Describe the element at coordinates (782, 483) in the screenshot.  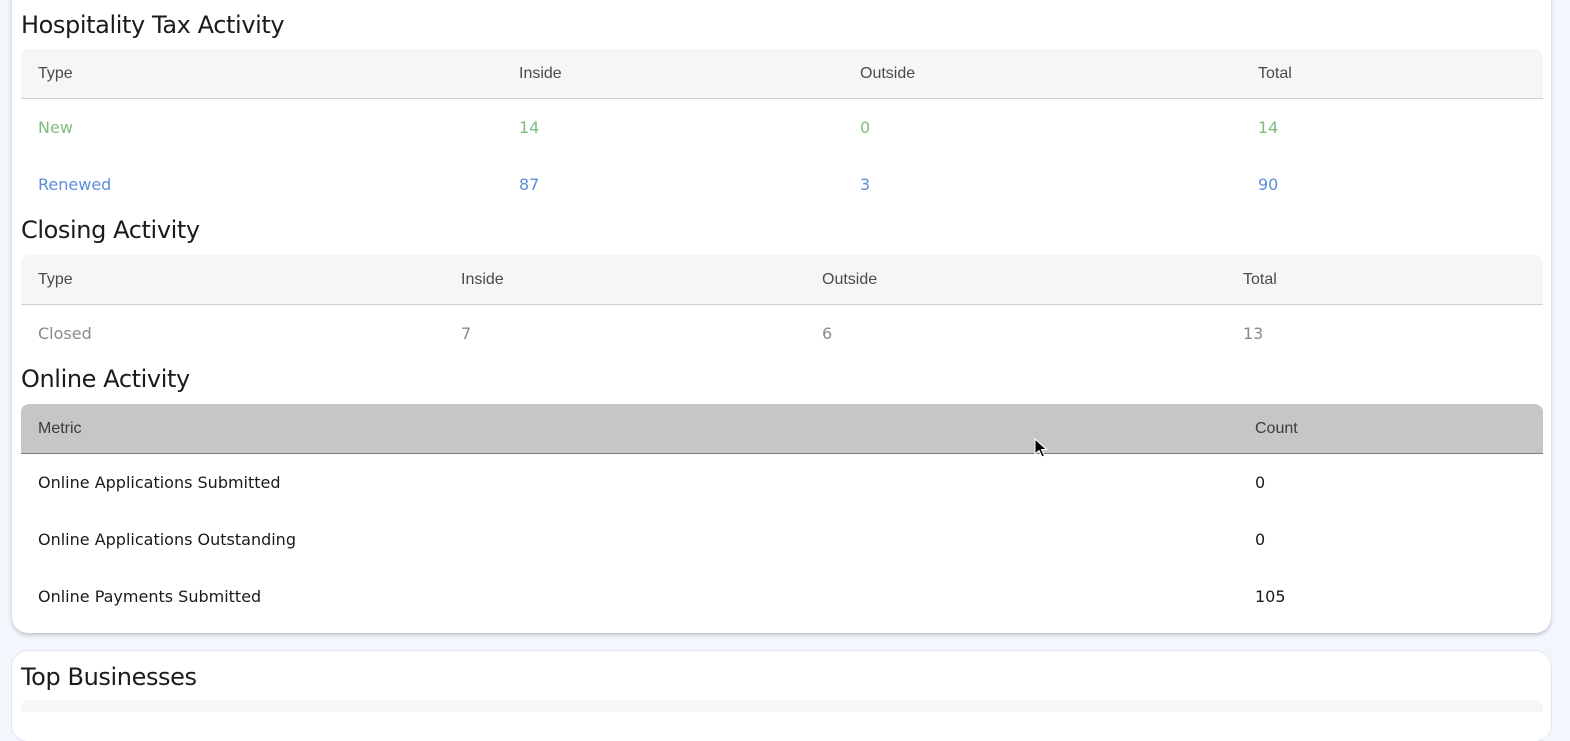
I see `table-row: Online Applications Submitted 0` at that location.